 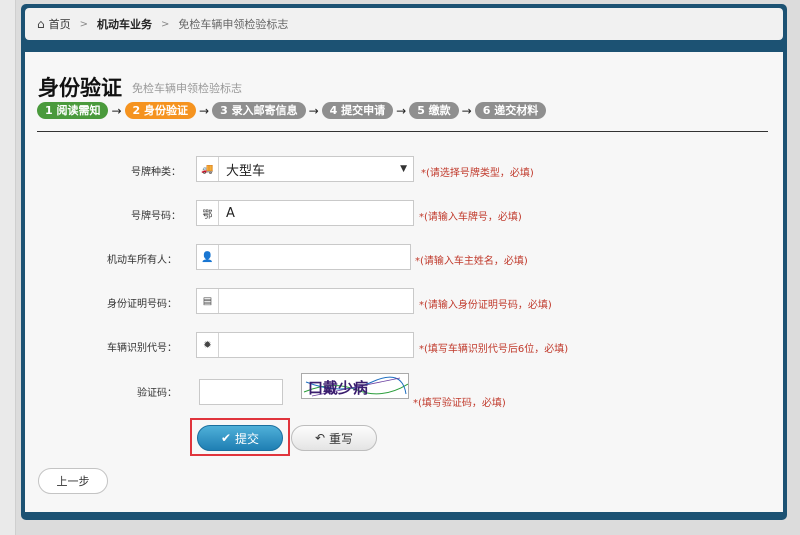 I want to click on step-1: 1 阅读需知, so click(x=73, y=110).